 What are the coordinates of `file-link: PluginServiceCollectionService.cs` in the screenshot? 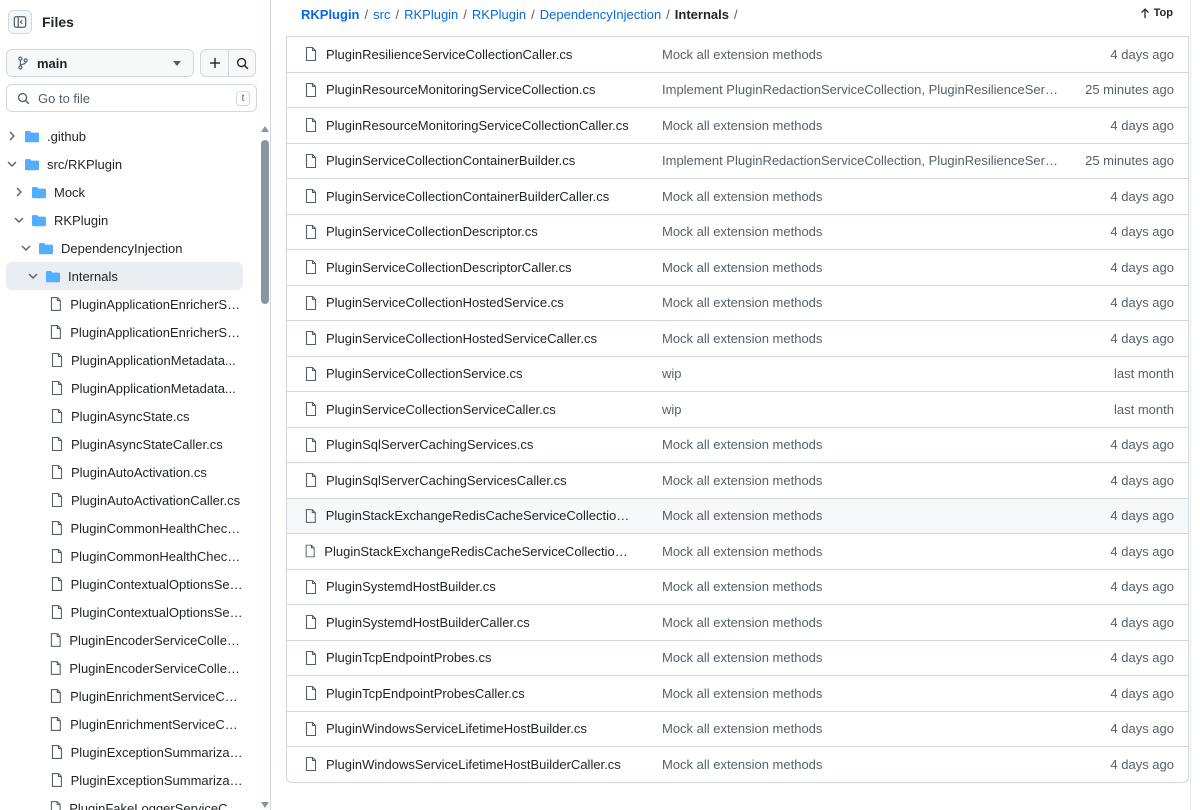 It's located at (424, 373).